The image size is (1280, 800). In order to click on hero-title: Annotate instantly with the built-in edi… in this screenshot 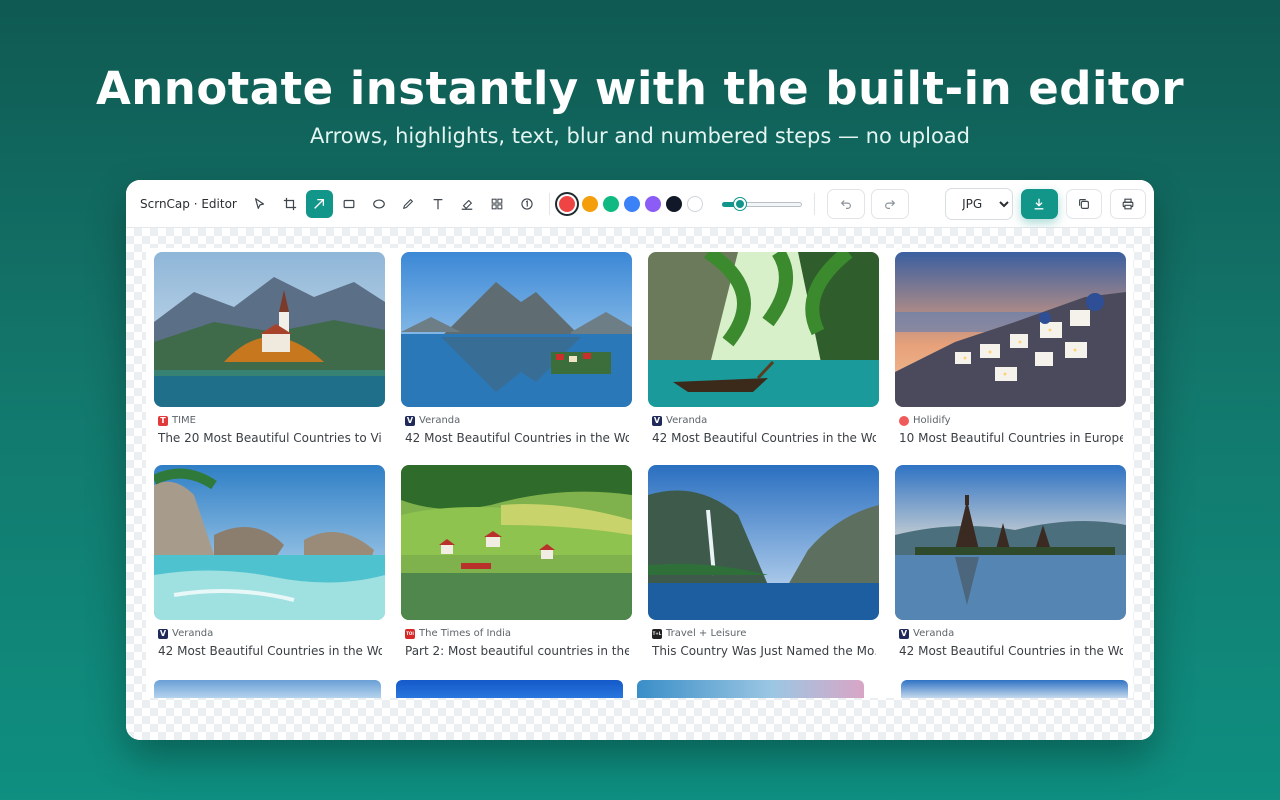, I will do `click(640, 88)`.